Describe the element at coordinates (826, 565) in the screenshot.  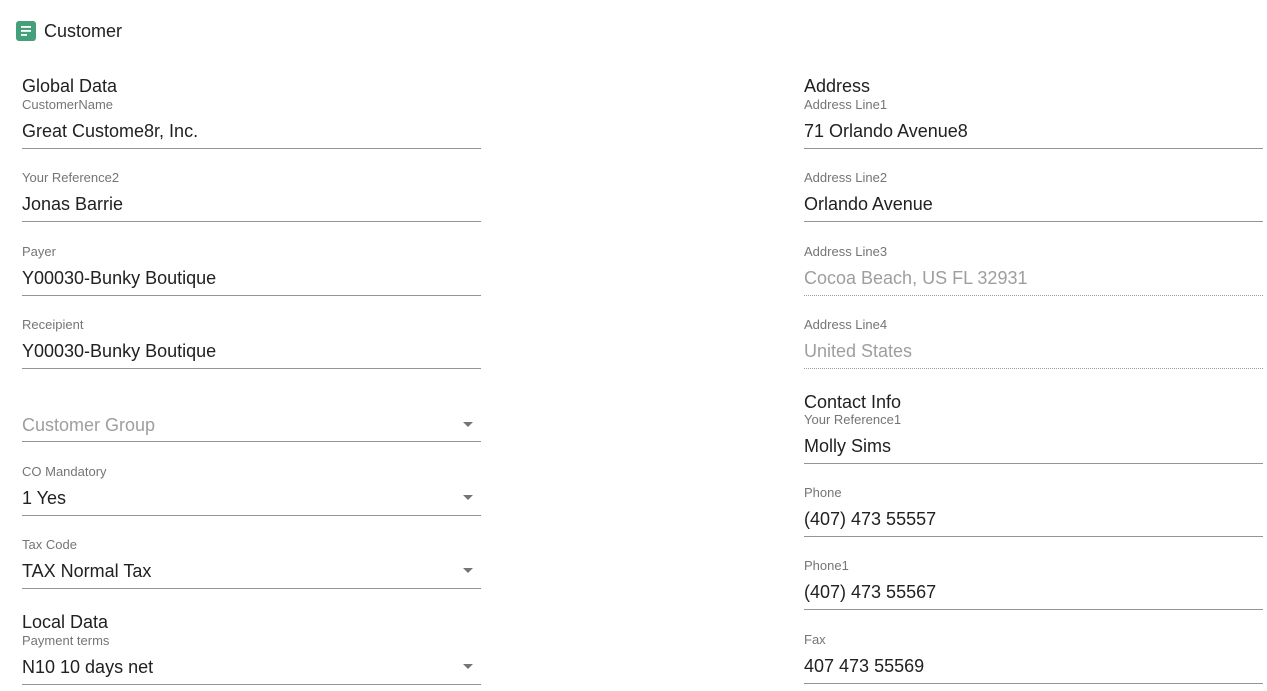
I see `phone1-label: Phone1` at that location.